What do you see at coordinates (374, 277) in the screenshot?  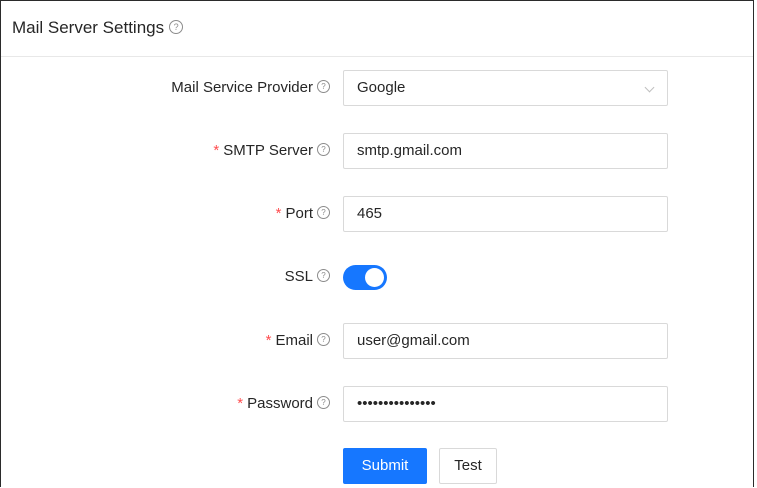 I see `toggle-knob` at bounding box center [374, 277].